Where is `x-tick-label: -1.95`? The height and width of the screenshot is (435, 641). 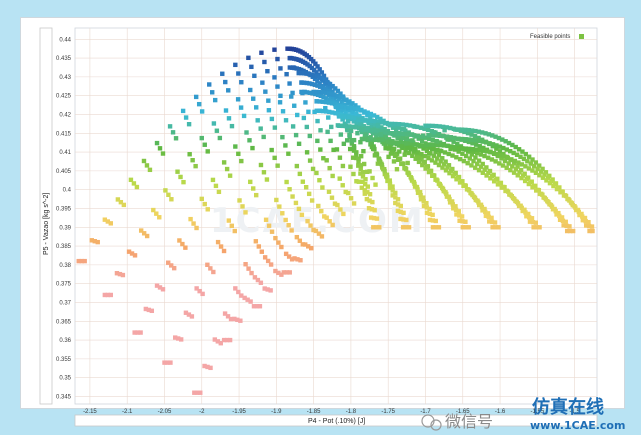
x-tick-label: -1.95 is located at coordinates (239, 412).